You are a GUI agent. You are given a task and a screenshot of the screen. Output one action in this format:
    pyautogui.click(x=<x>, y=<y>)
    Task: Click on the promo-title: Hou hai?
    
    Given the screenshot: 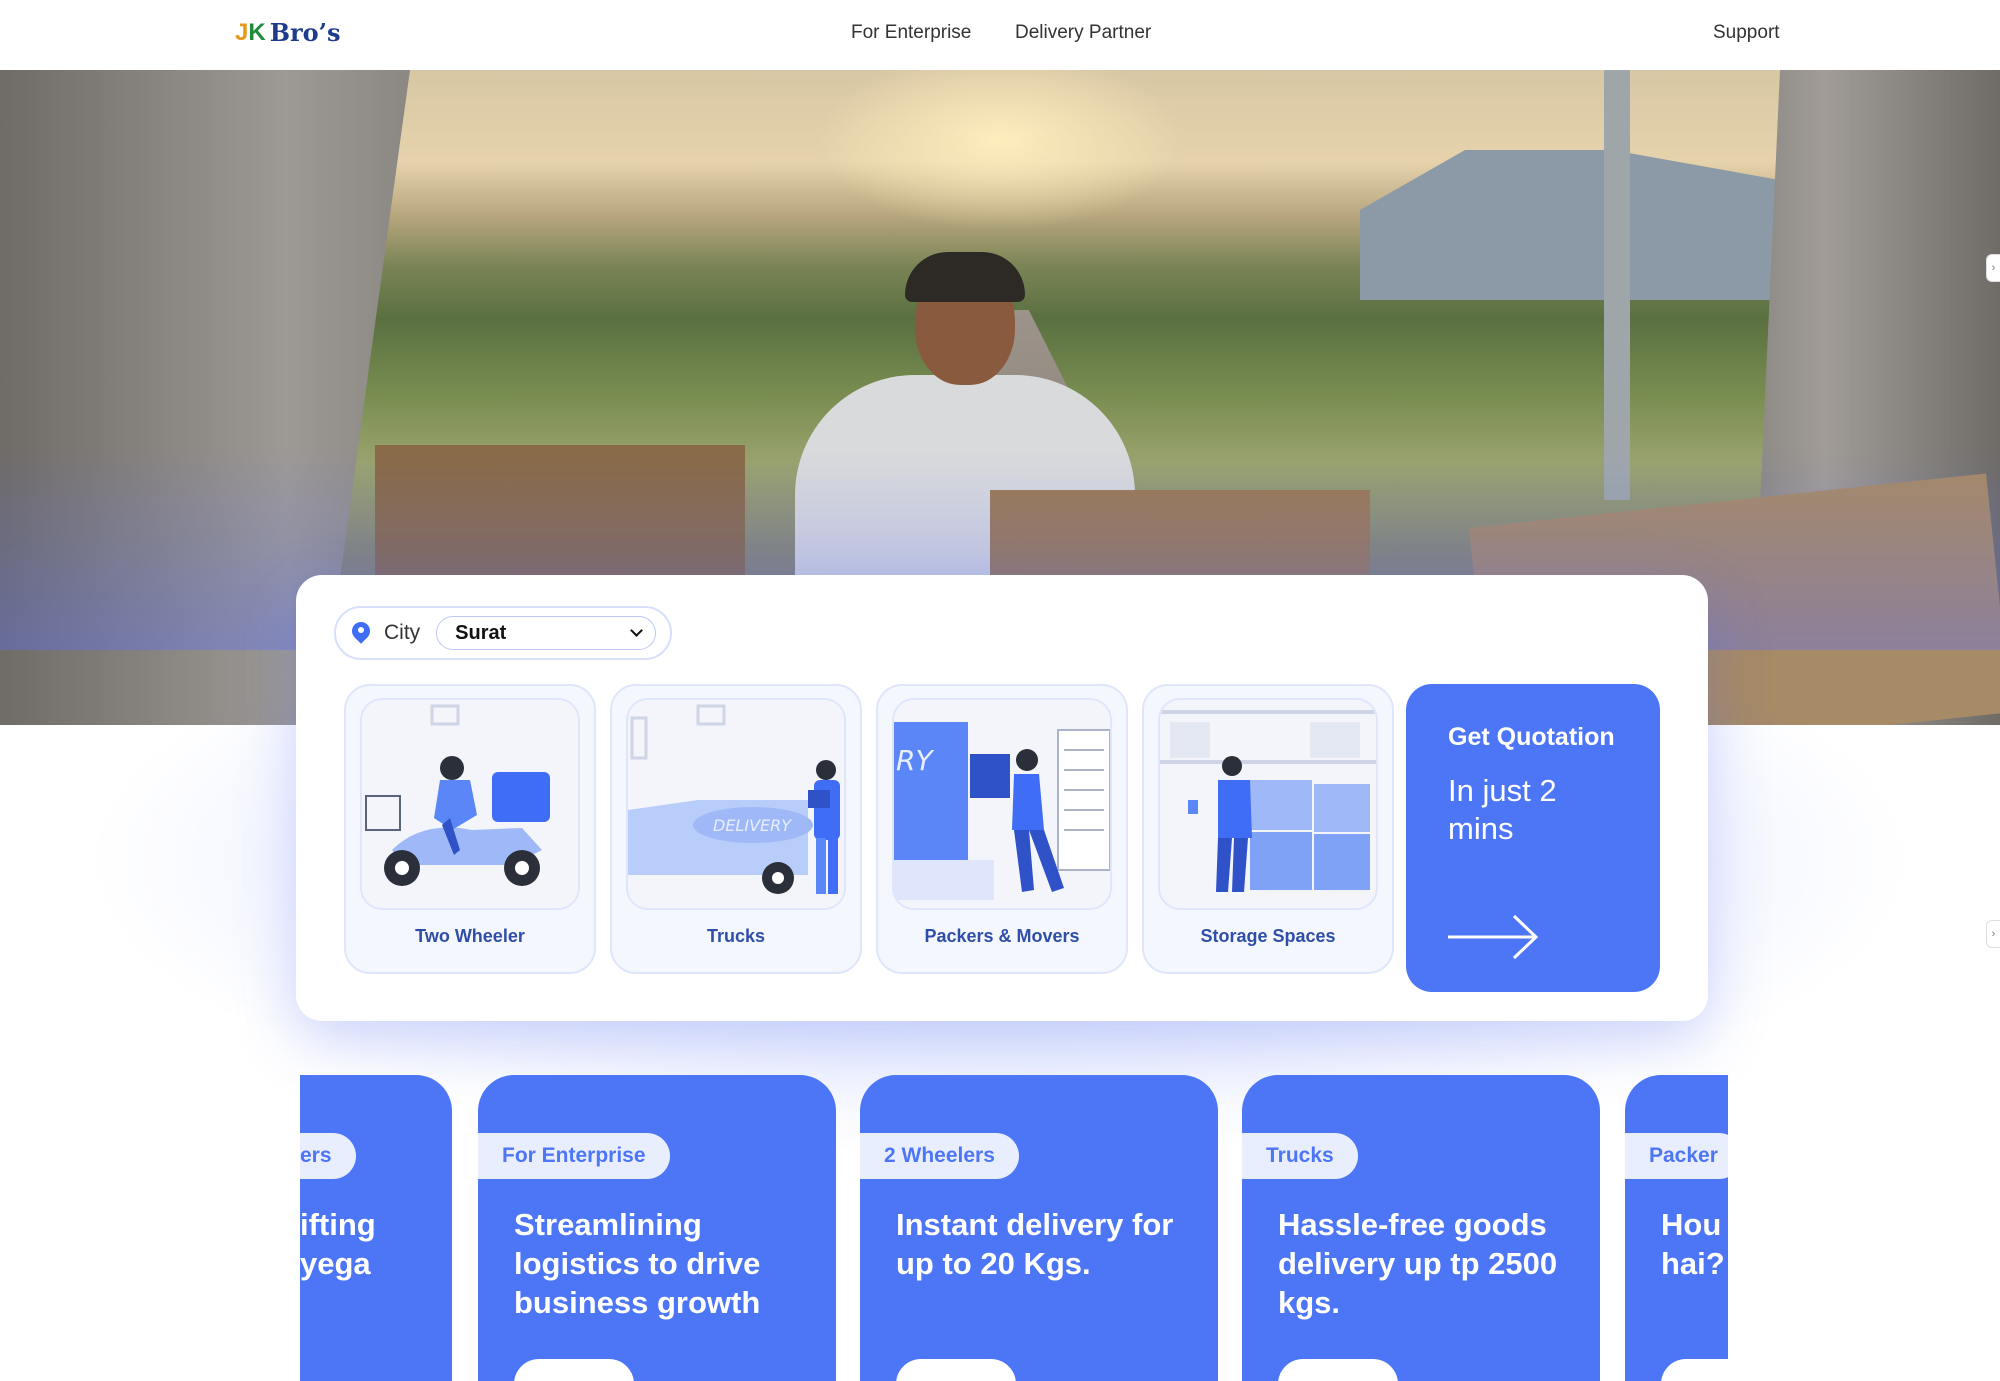 What is the action you would take?
    pyautogui.click(x=1693, y=1244)
    